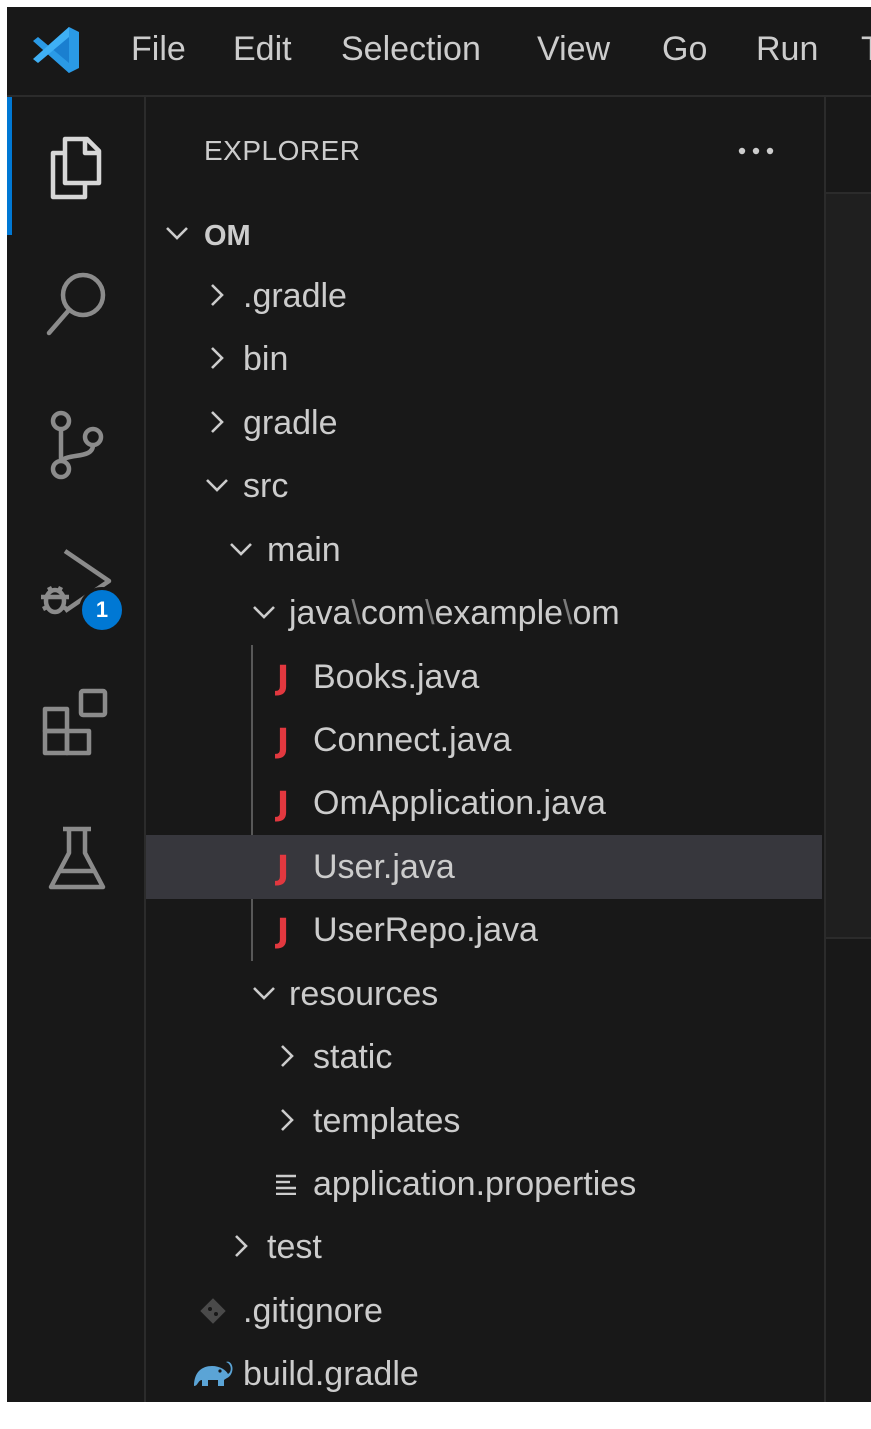  I want to click on tree-file-application-properties: application.properties, so click(484, 1184).